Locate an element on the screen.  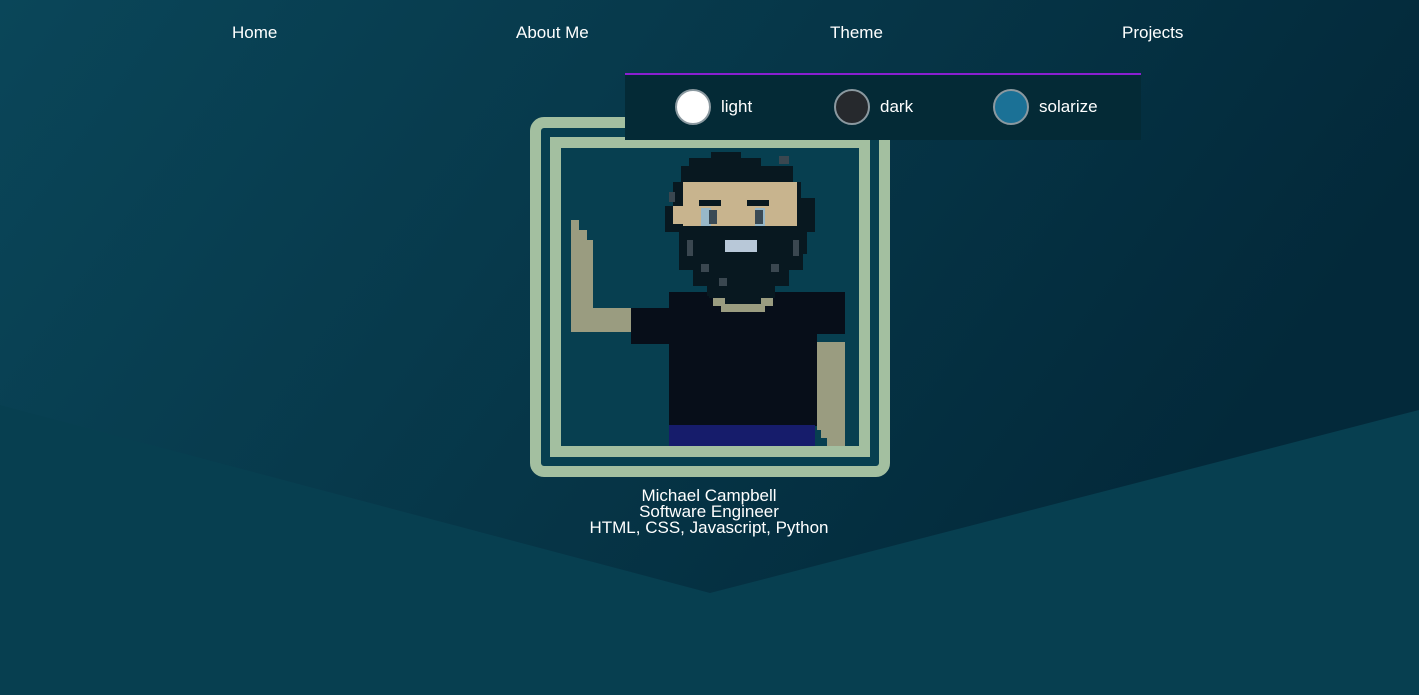
theme-option-solarize: solarize is located at coordinates (1045, 107).